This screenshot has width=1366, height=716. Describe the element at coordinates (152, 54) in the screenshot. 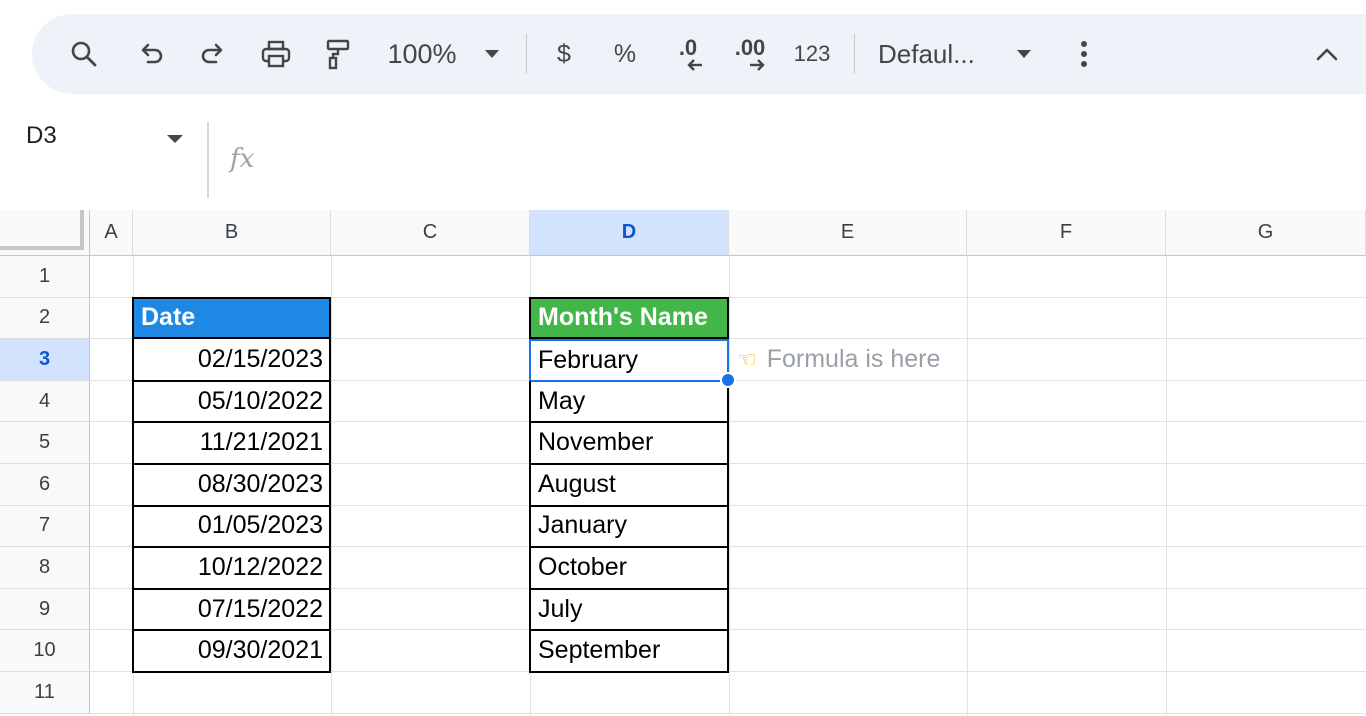

I see `undo-icon` at that location.